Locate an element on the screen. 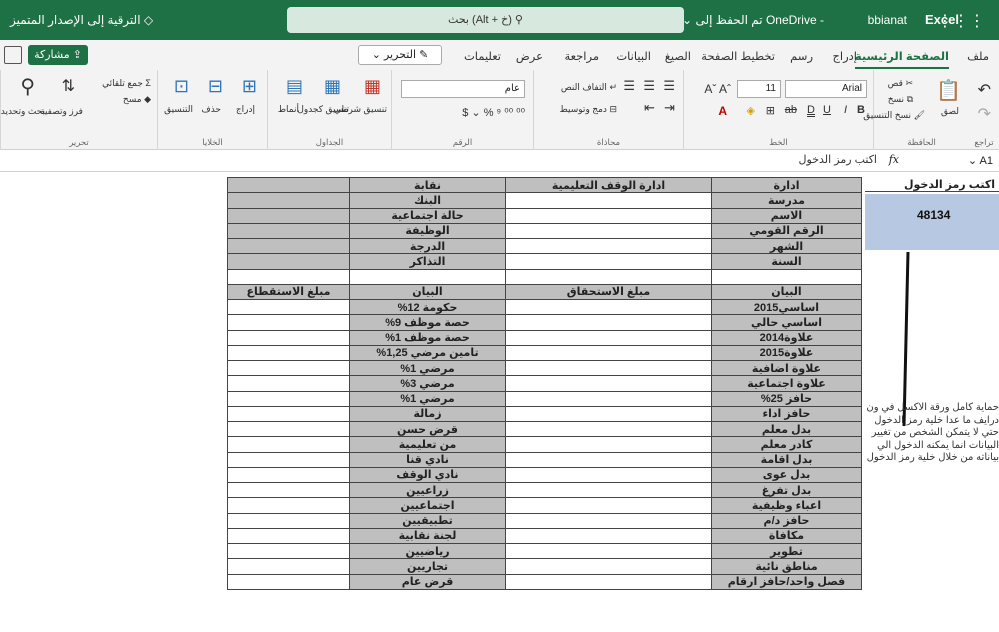  table-cell: قرض عام is located at coordinates (427, 581).